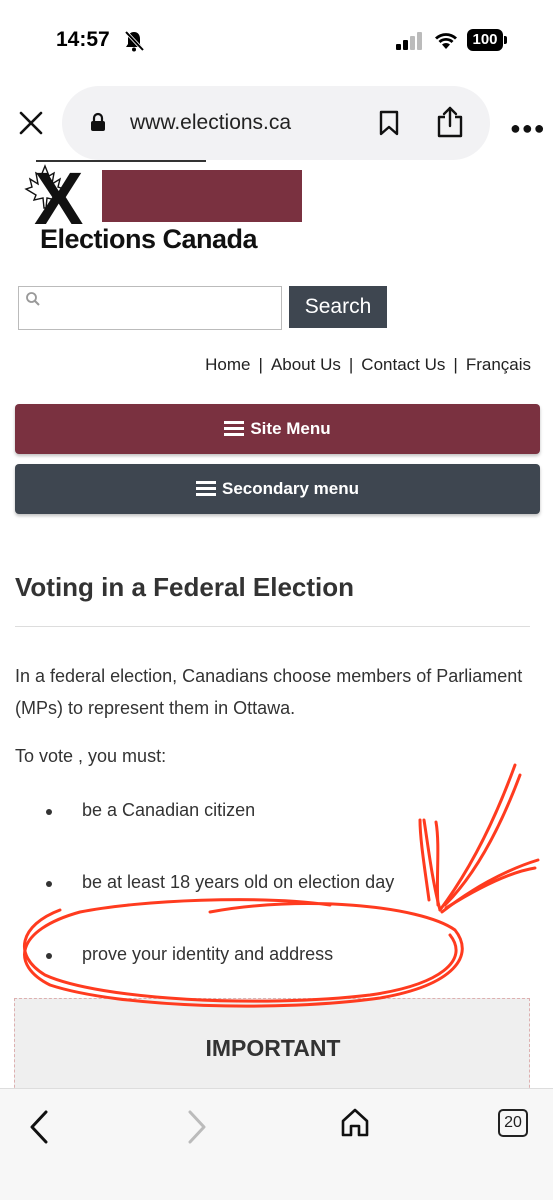  Describe the element at coordinates (83, 39) in the screenshot. I see `status-time: 14:57` at that location.